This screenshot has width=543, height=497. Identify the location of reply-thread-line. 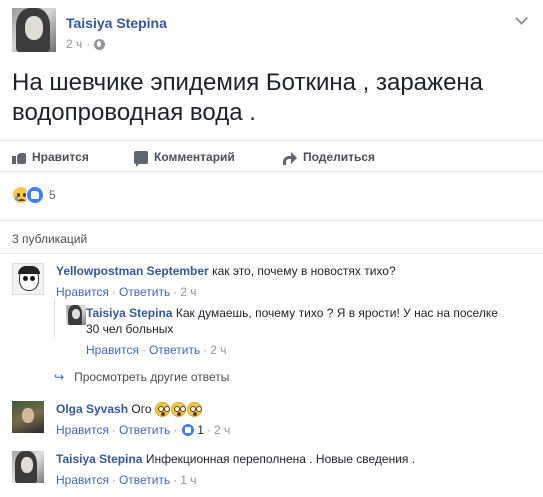
(54, 319).